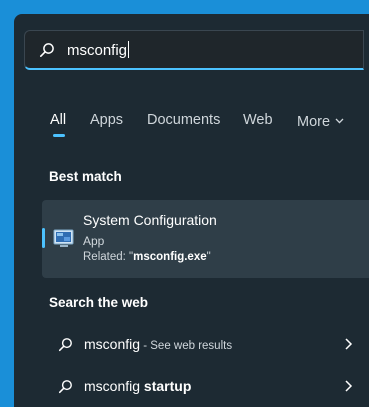  What do you see at coordinates (64, 238) in the screenshot?
I see `system-configuration-app-icon` at bounding box center [64, 238].